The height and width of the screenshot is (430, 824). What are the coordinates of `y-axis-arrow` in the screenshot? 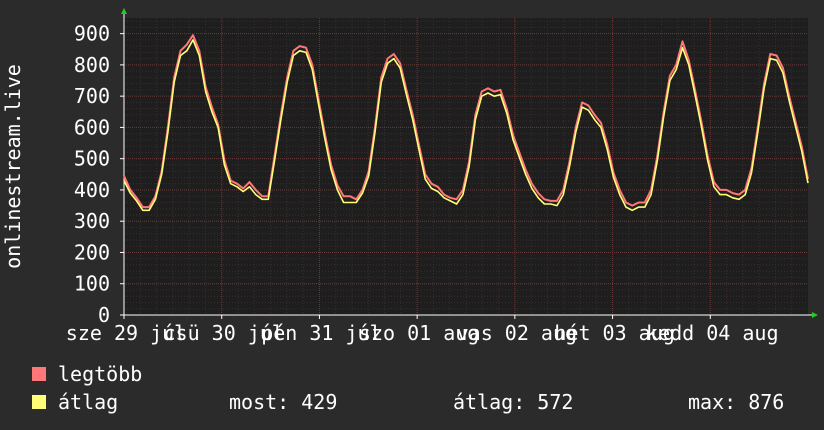 It's located at (124, 11).